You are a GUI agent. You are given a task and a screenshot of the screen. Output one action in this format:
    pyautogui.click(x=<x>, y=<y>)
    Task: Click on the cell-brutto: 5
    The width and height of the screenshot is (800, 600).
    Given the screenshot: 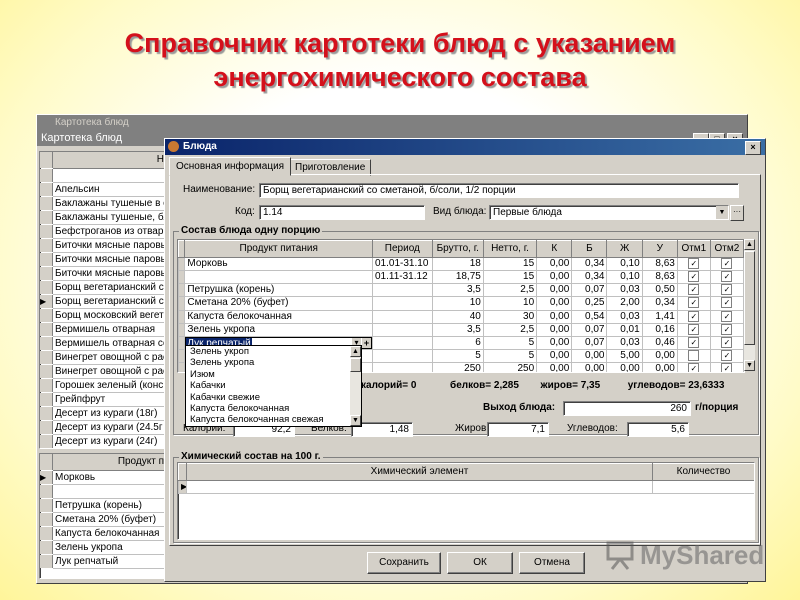 What is the action you would take?
    pyautogui.click(x=457, y=356)
    